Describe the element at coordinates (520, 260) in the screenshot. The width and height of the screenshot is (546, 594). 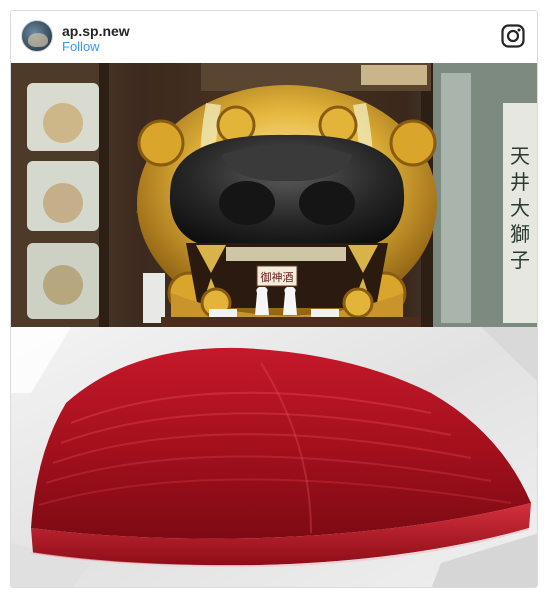
I see `svg-text: 子` at that location.